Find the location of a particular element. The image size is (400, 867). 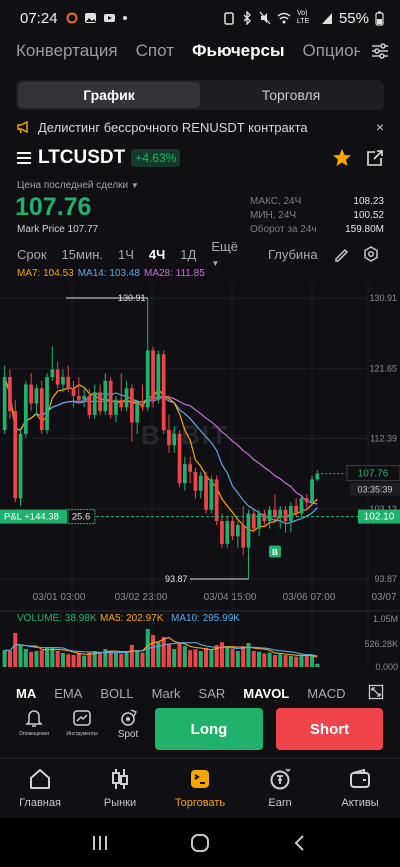

battery-level: 55% is located at coordinates (353, 18).